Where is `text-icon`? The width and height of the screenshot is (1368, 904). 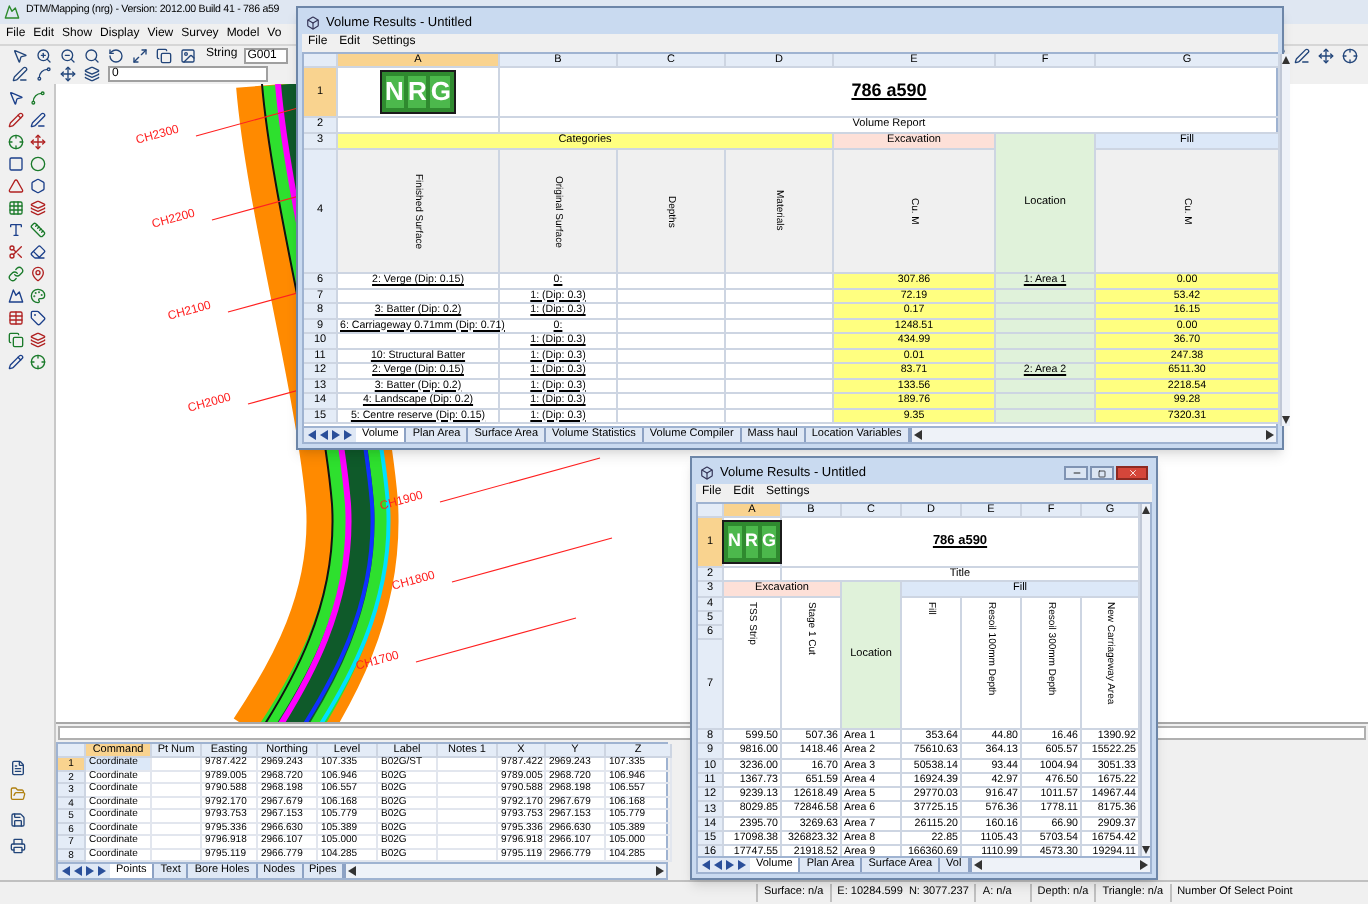
text-icon is located at coordinates (15, 230).